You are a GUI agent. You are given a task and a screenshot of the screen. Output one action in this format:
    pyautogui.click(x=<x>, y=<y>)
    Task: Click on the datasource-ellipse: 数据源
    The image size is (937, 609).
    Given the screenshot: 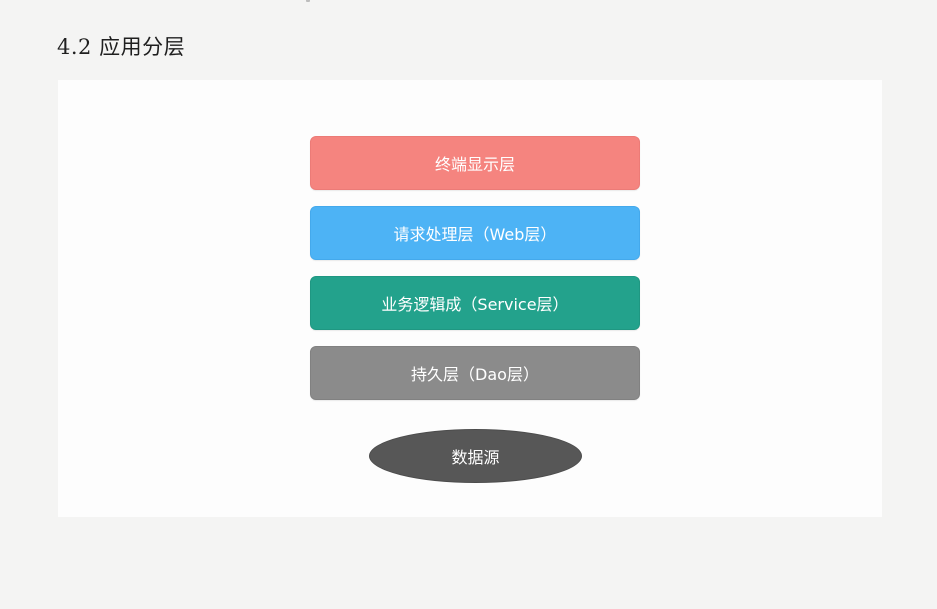 What is the action you would take?
    pyautogui.click(x=475, y=456)
    